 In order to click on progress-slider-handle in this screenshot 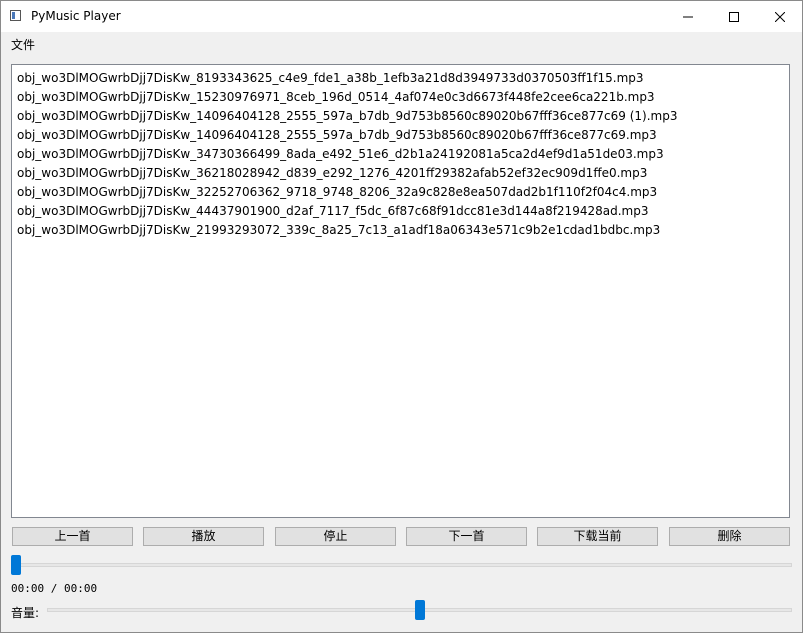, I will do `click(16, 565)`.